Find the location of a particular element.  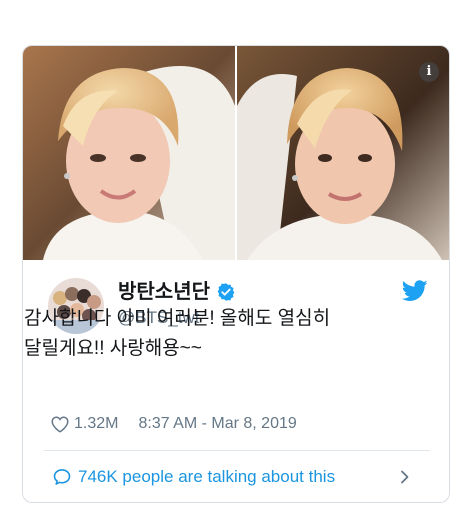

twitter-bird-icon is located at coordinates (415, 291).